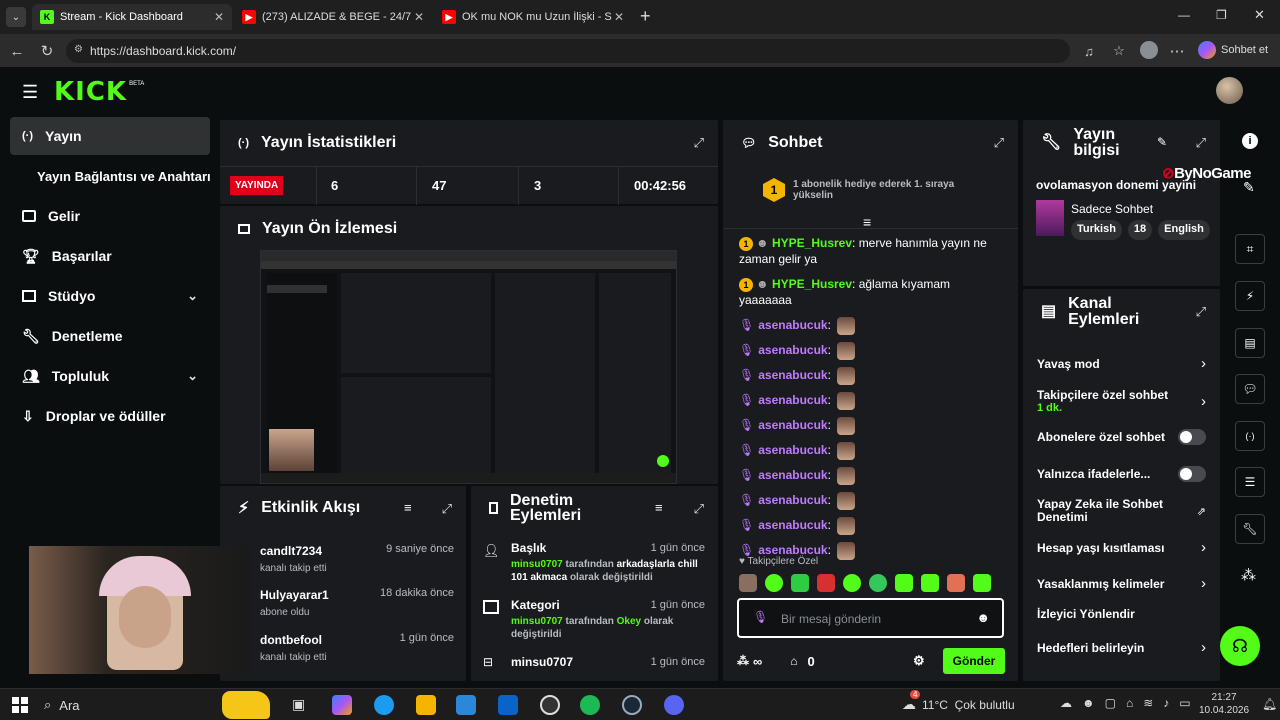 The width and height of the screenshot is (1280, 720). I want to click on address-bar: ⚙ https://dashboard.kick.com/, so click(568, 51).